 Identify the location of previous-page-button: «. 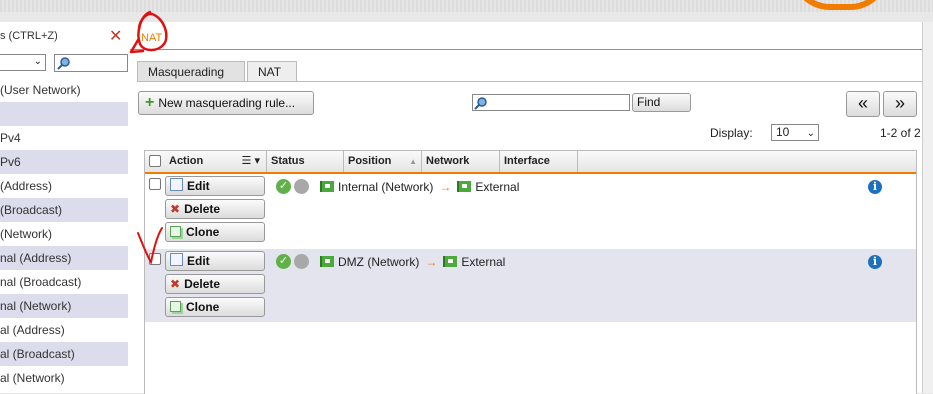
(863, 104).